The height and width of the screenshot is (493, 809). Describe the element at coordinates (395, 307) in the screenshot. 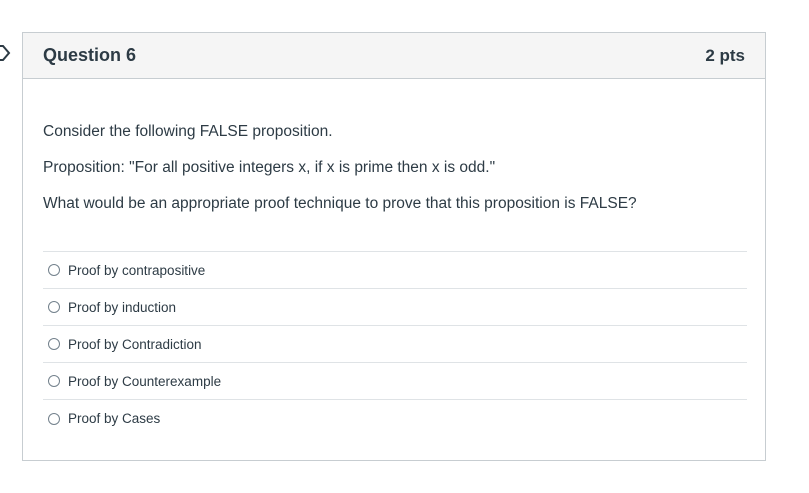

I see `answer-option-induction: Proof by induction` at that location.